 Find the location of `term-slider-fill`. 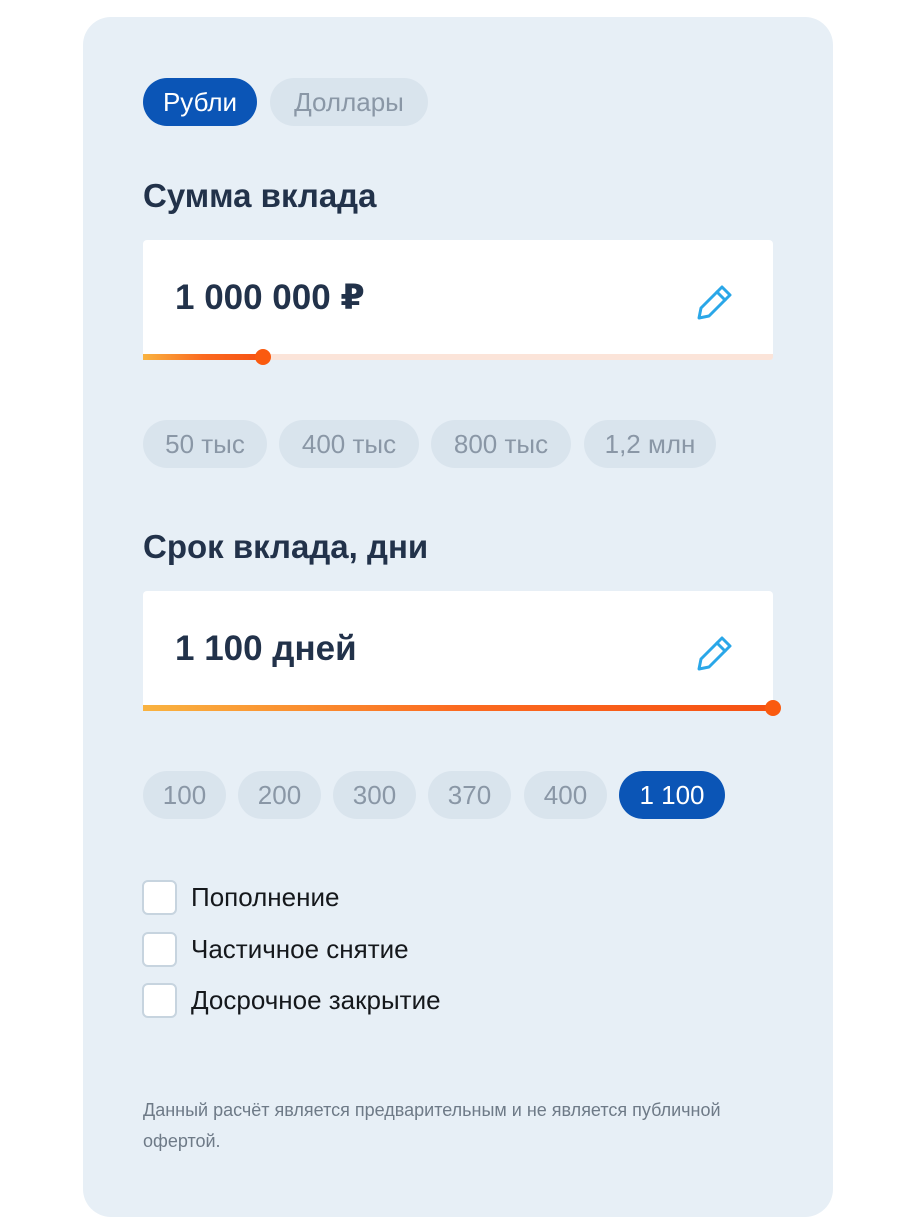

term-slider-fill is located at coordinates (458, 708).